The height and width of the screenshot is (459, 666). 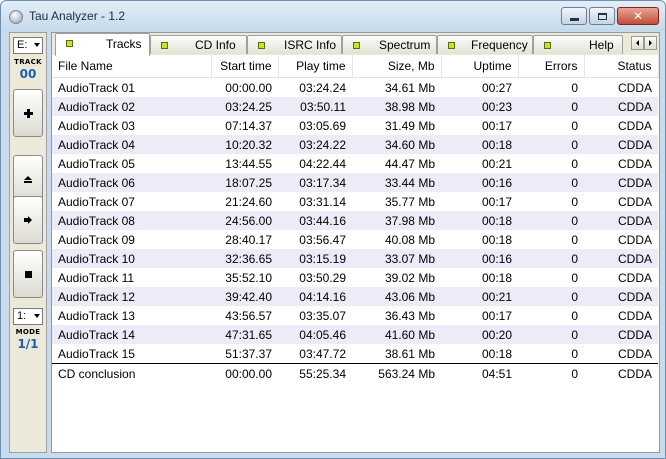 What do you see at coordinates (28, 332) in the screenshot?
I see `mode-label: MODE` at bounding box center [28, 332].